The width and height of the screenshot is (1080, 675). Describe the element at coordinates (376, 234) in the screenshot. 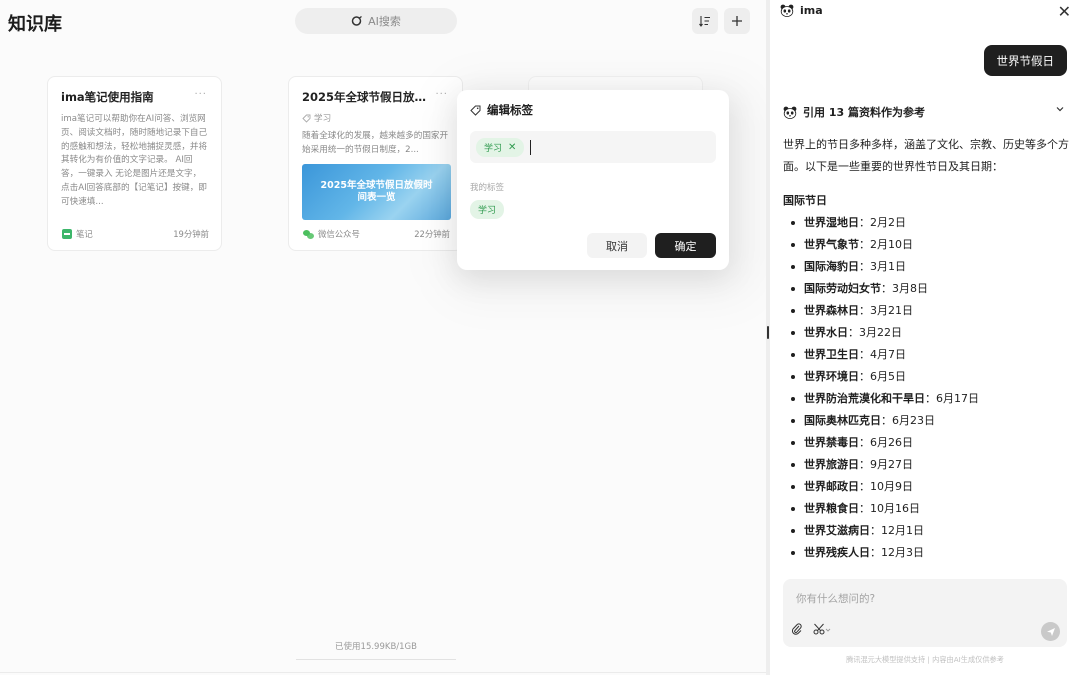

I see `card-footer: 微信公众号 22分钟前` at that location.